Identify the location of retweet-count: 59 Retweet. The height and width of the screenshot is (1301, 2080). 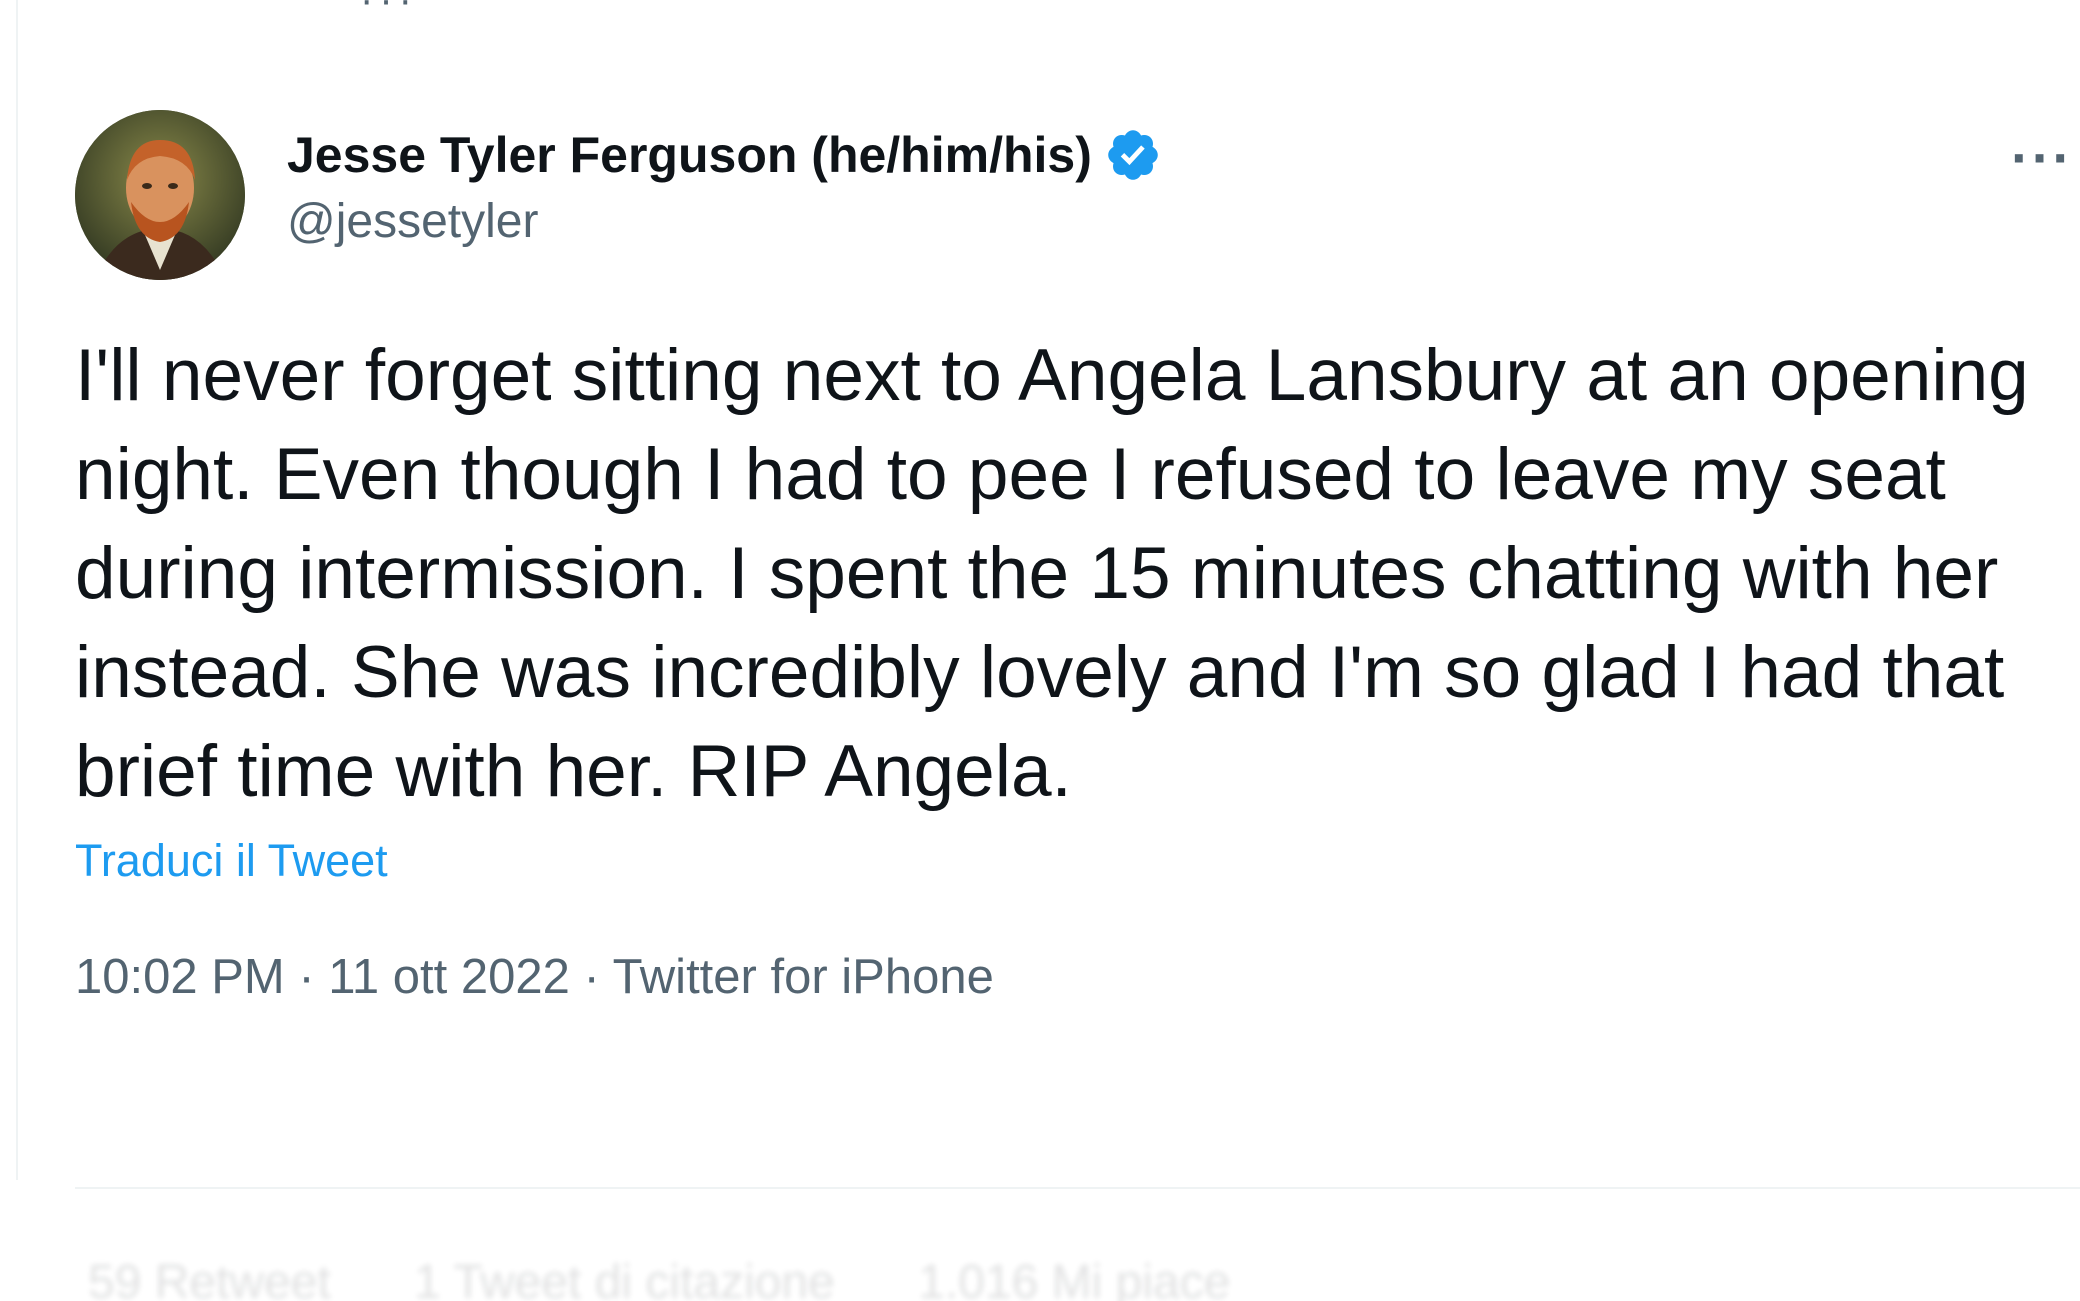
(209, 1278).